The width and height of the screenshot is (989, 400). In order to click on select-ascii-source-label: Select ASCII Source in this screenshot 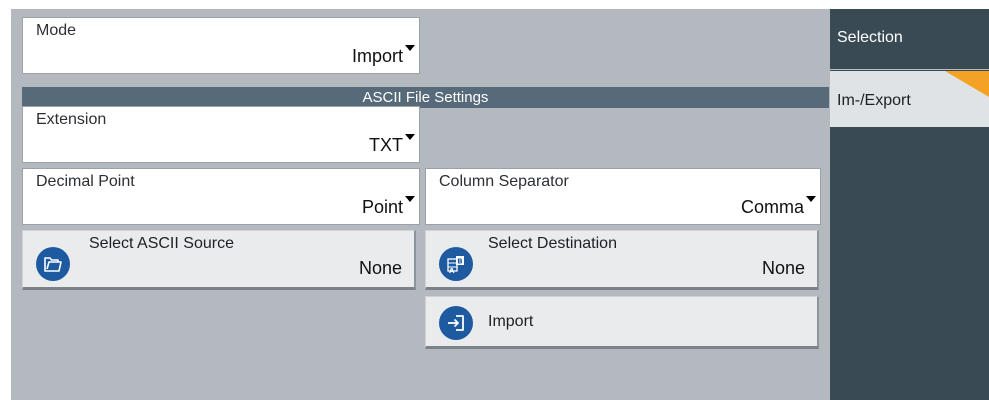, I will do `click(161, 243)`.